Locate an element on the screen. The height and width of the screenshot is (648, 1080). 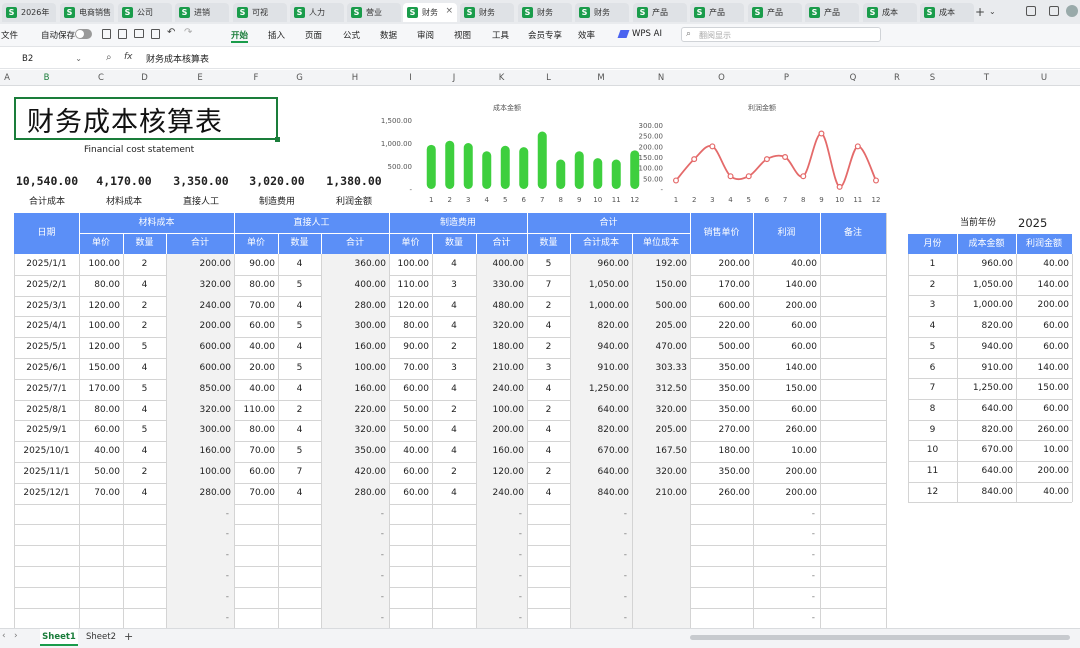
tab-12: S 产品 is located at coordinates (660, 12).